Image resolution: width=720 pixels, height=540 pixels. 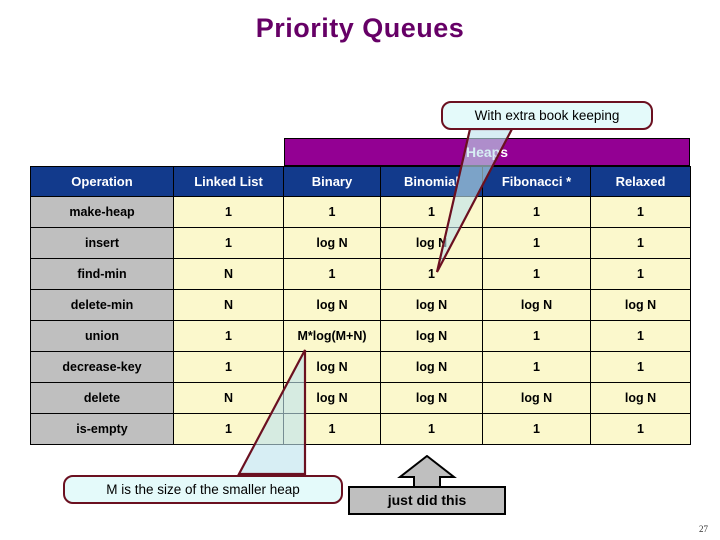 I want to click on operation-cell: is-empty, so click(x=102, y=429).